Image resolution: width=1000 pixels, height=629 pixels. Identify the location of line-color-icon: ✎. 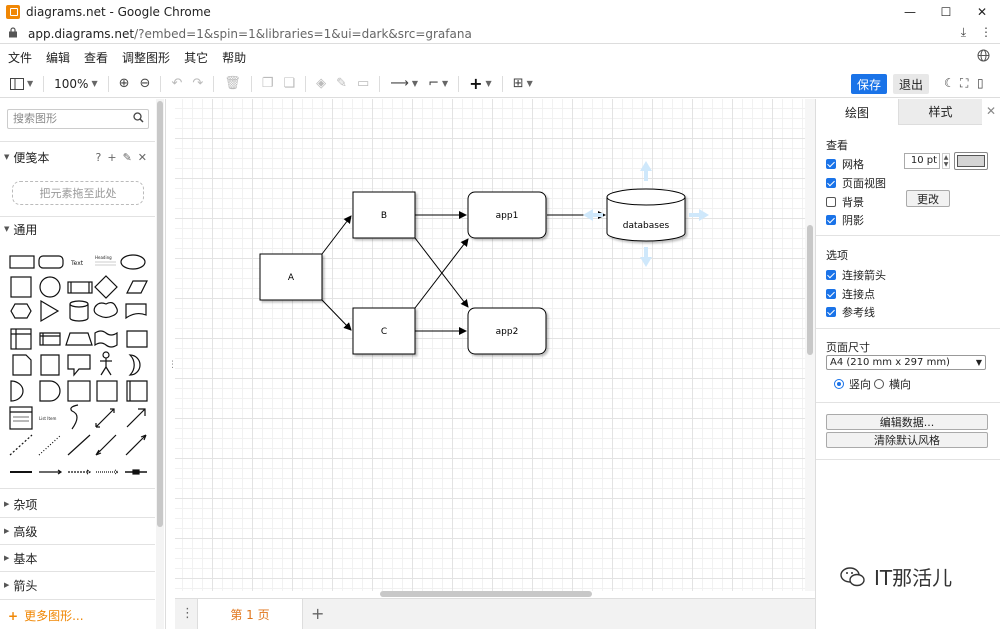
(341, 83).